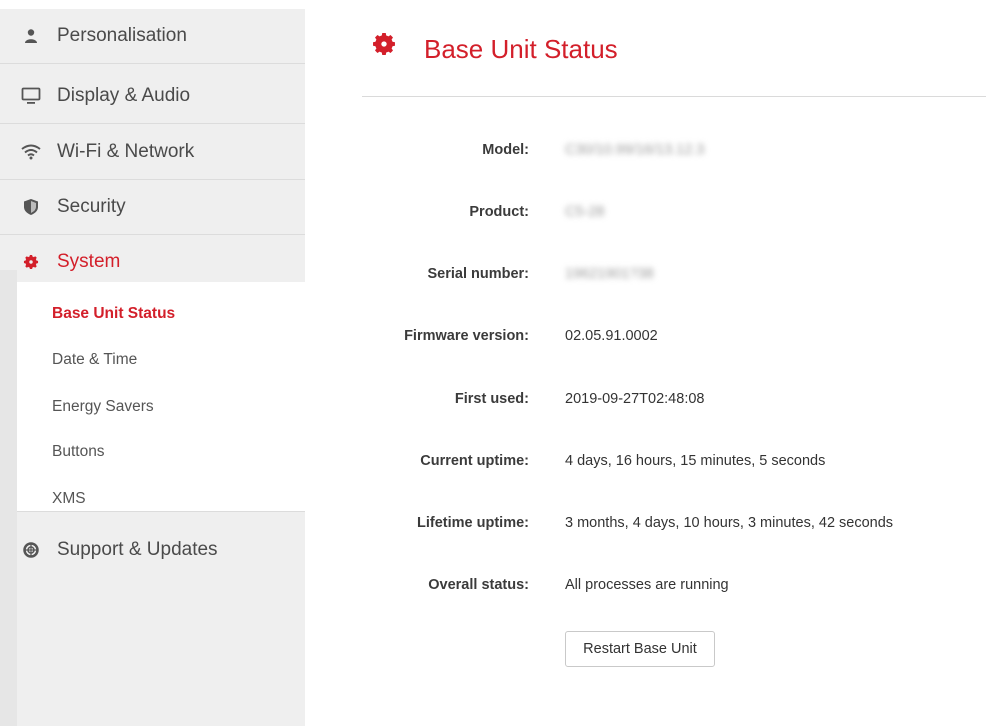  What do you see at coordinates (466, 336) in the screenshot?
I see `status-label: Firmware version:` at bounding box center [466, 336].